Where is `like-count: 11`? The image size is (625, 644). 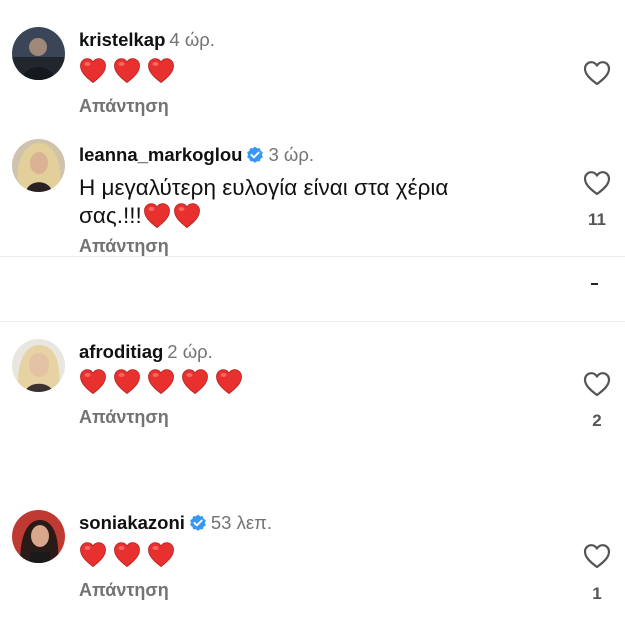
like-count: 11 is located at coordinates (597, 220).